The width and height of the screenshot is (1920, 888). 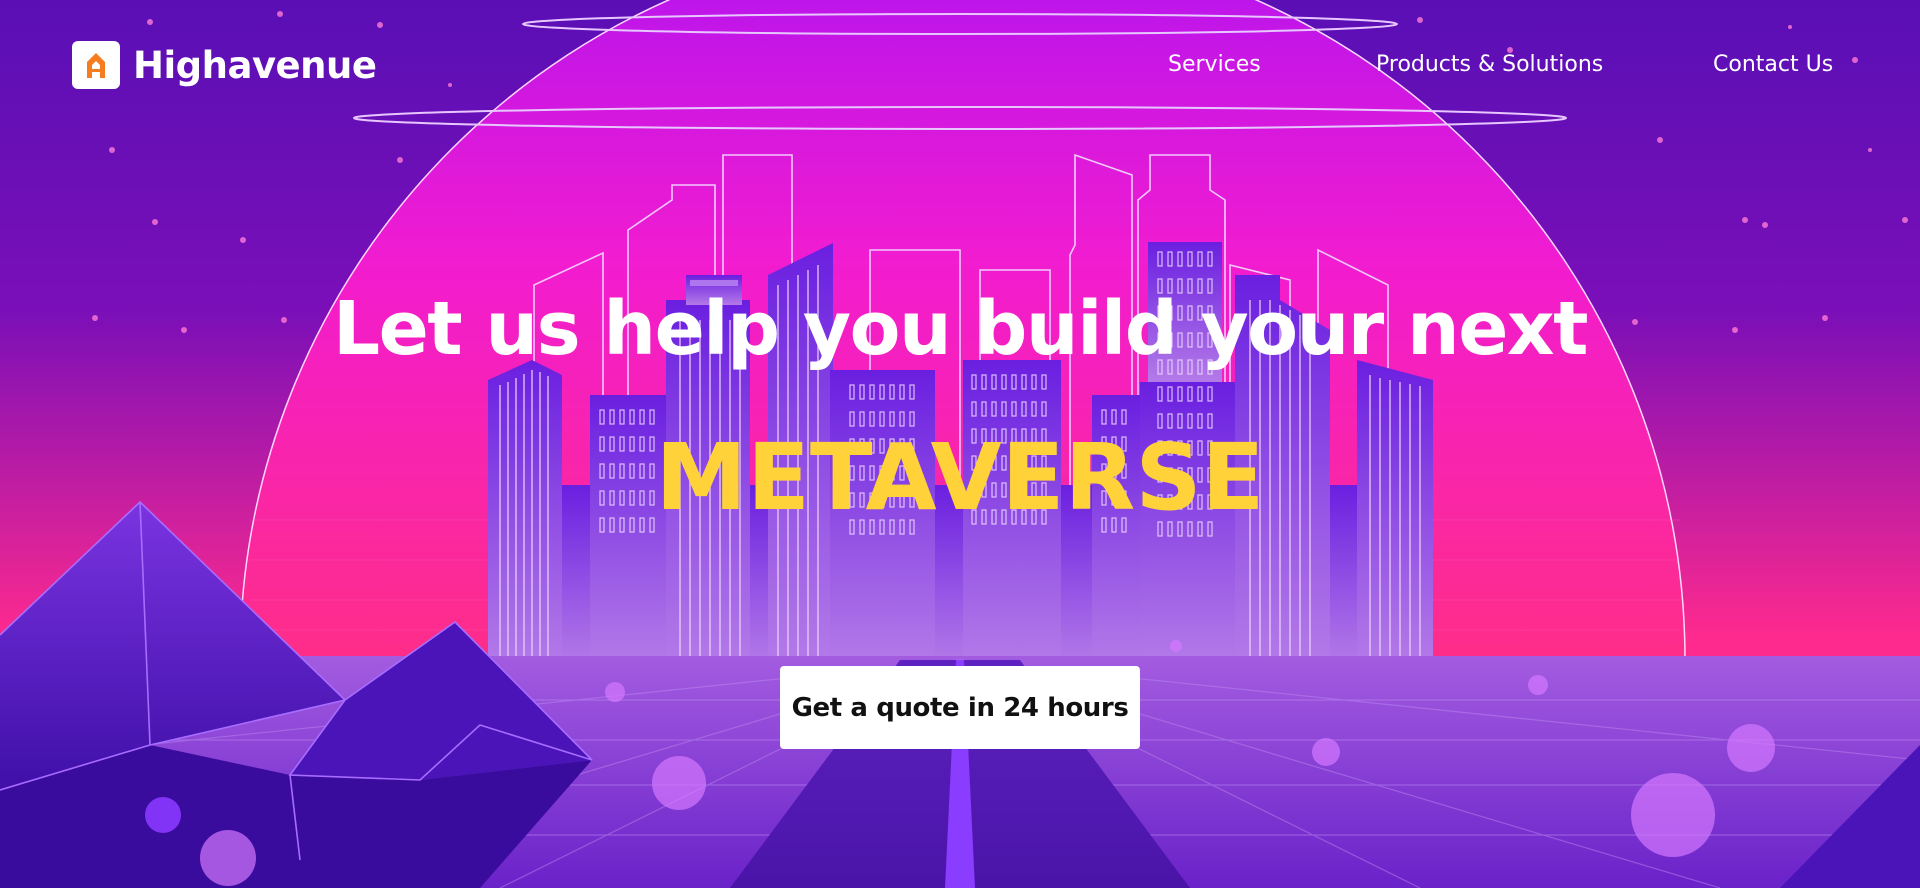 What do you see at coordinates (960, 477) in the screenshot?
I see `hero-highlight-word: METAVERSE` at bounding box center [960, 477].